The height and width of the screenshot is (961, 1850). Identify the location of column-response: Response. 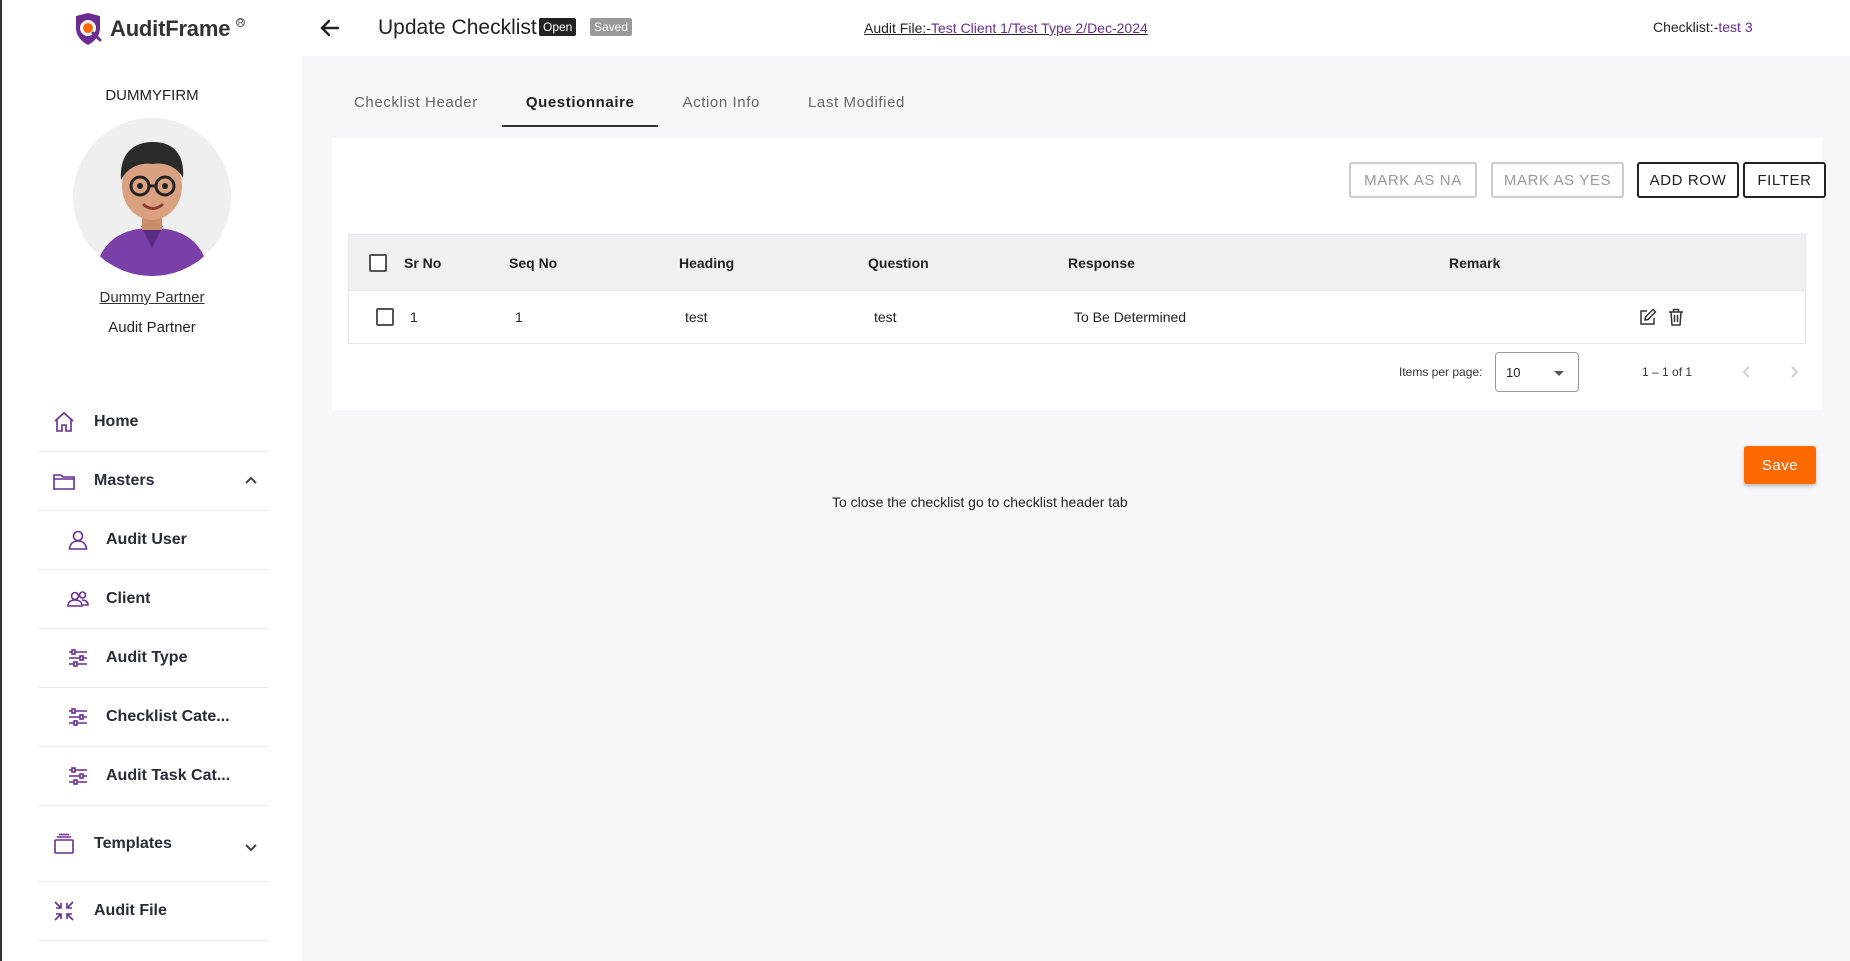
(1101, 262).